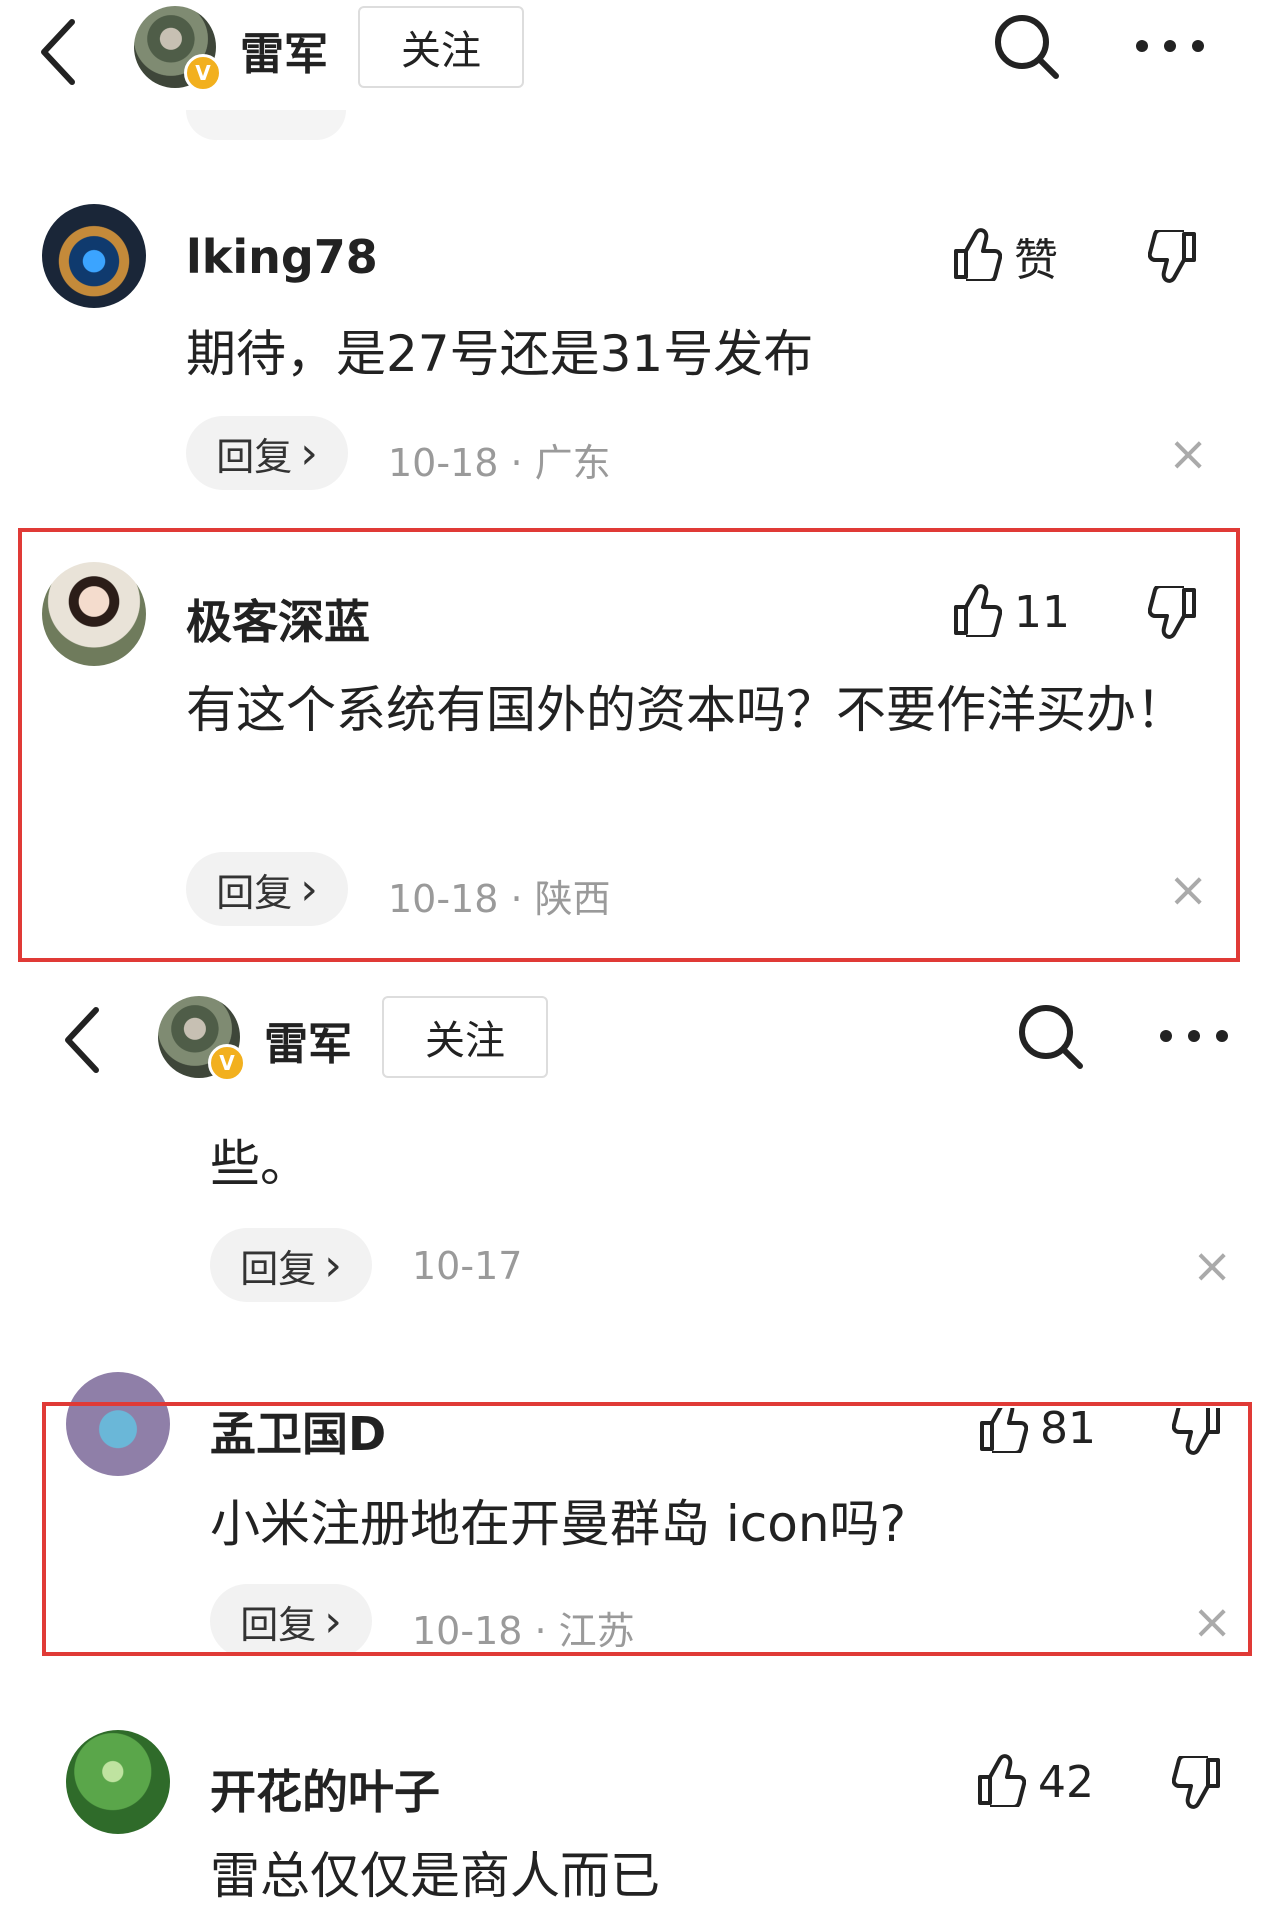  What do you see at coordinates (647, 1529) in the screenshot?
I see `highlight-box` at bounding box center [647, 1529].